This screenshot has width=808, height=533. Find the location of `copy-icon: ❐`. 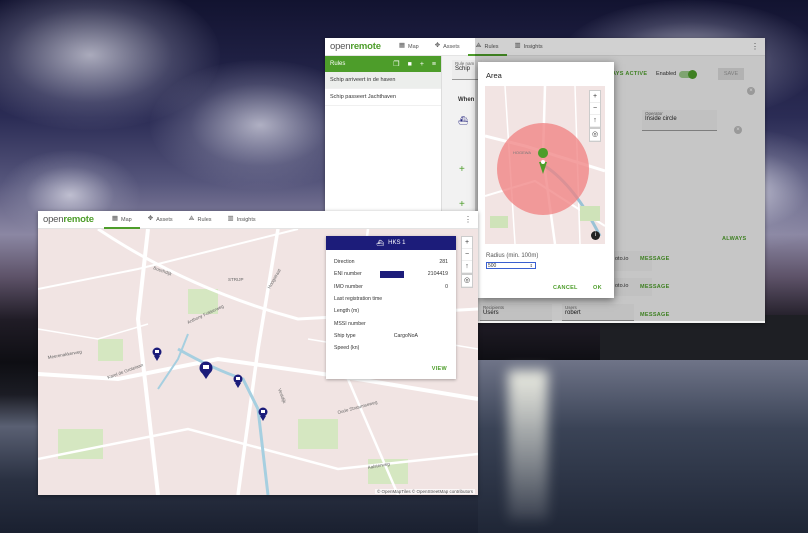

copy-icon: ❐ is located at coordinates (396, 64).